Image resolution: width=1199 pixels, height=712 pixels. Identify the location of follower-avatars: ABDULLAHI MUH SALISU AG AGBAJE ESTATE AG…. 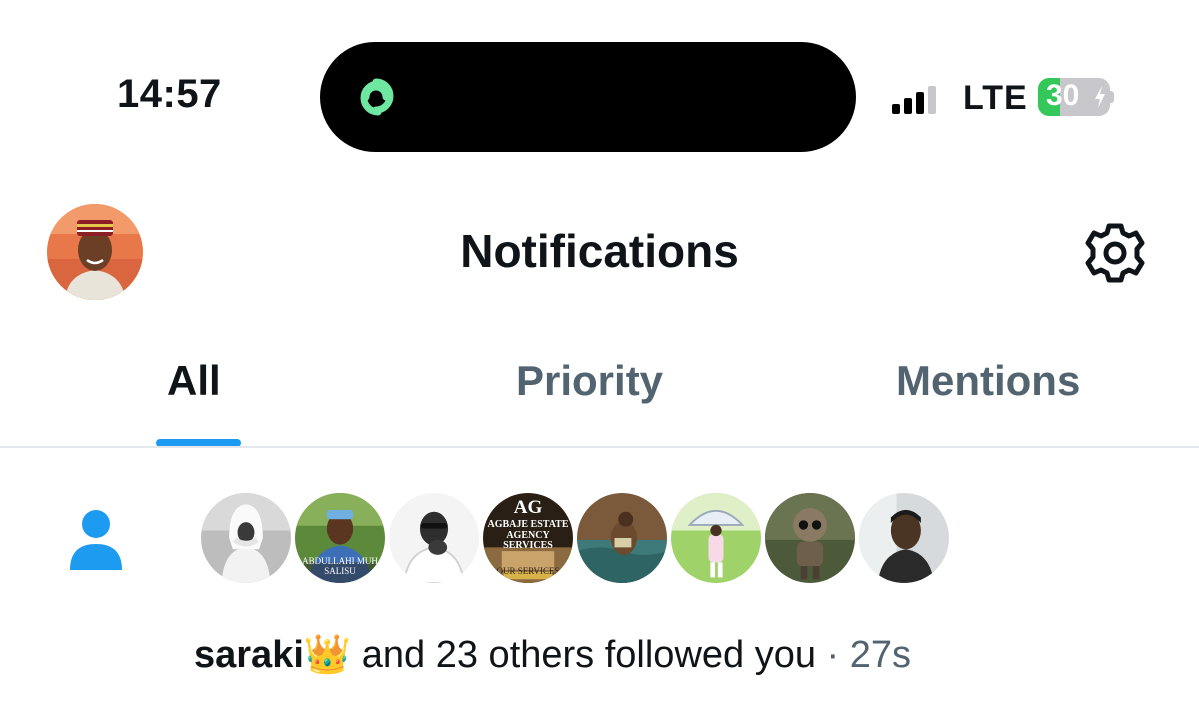
(588, 538).